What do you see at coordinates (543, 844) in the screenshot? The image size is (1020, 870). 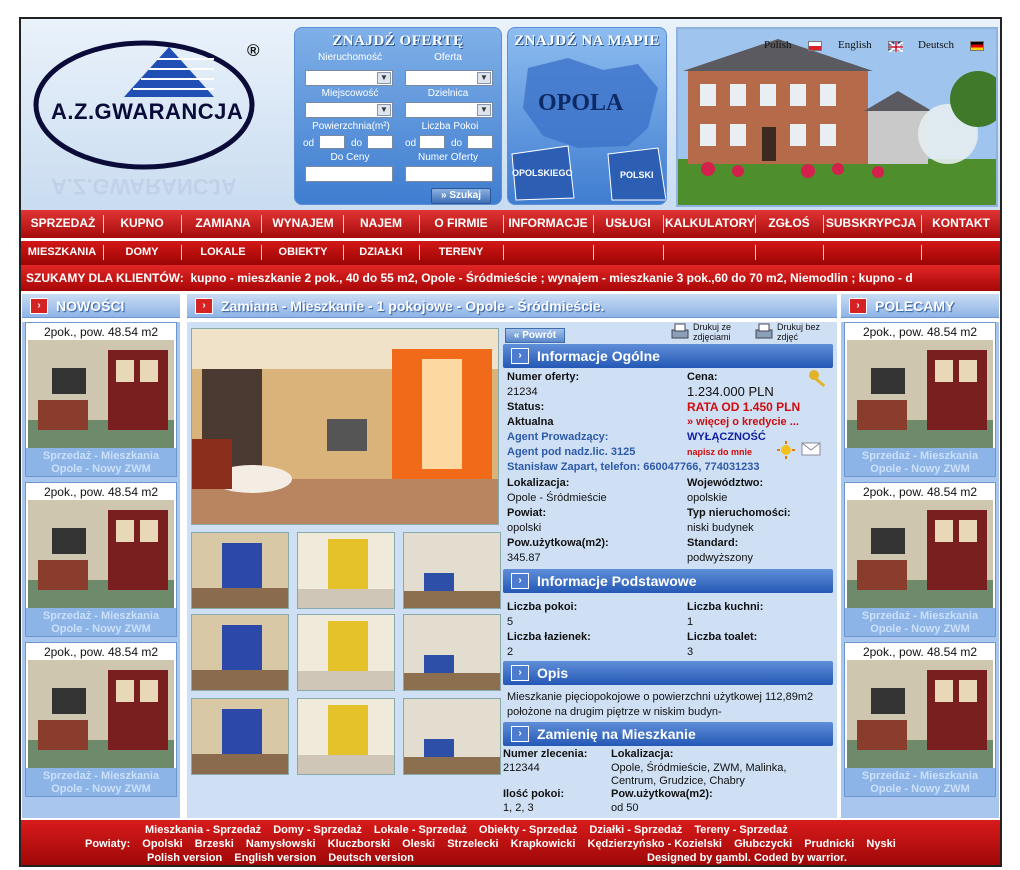 I see `footer-link: Krapkowicki` at bounding box center [543, 844].